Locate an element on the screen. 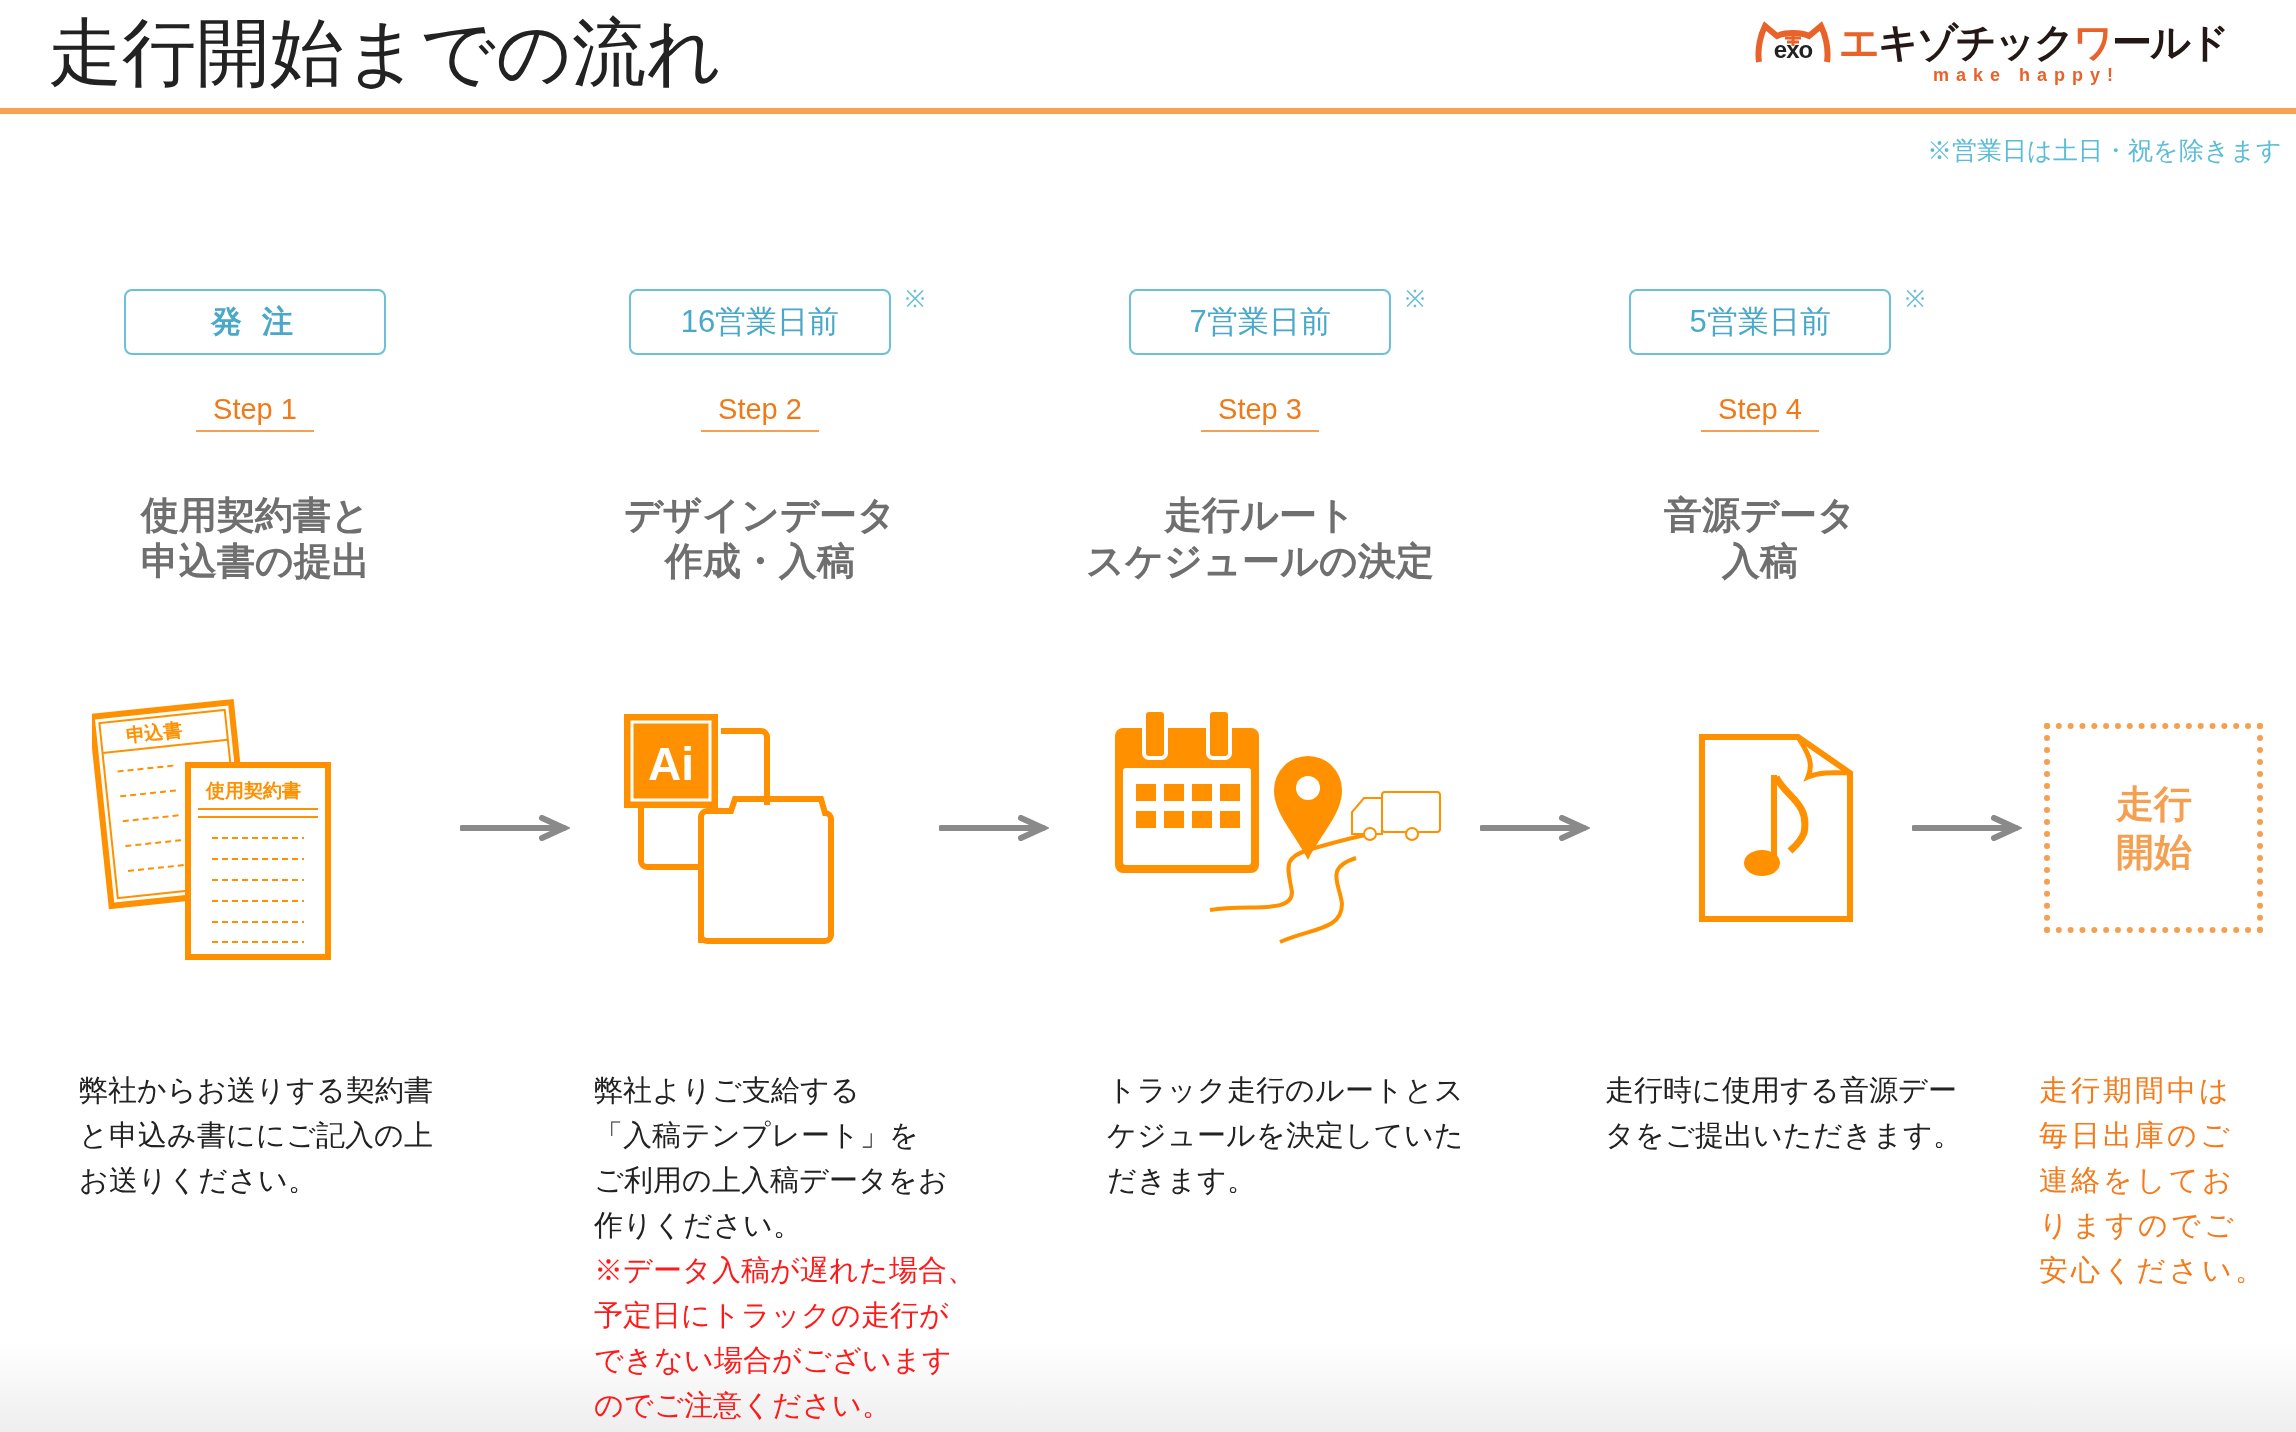 Image resolution: width=2296 pixels, height=1432 pixels. schedule-label: 5営業日前 is located at coordinates (1760, 322).